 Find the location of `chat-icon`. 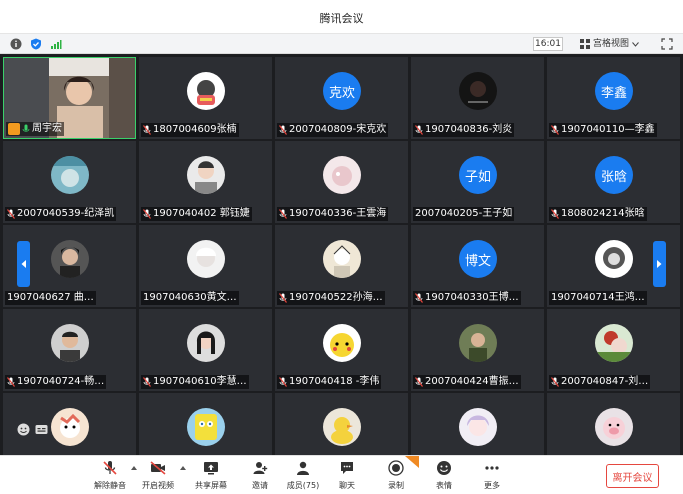

chat-icon is located at coordinates (347, 468).